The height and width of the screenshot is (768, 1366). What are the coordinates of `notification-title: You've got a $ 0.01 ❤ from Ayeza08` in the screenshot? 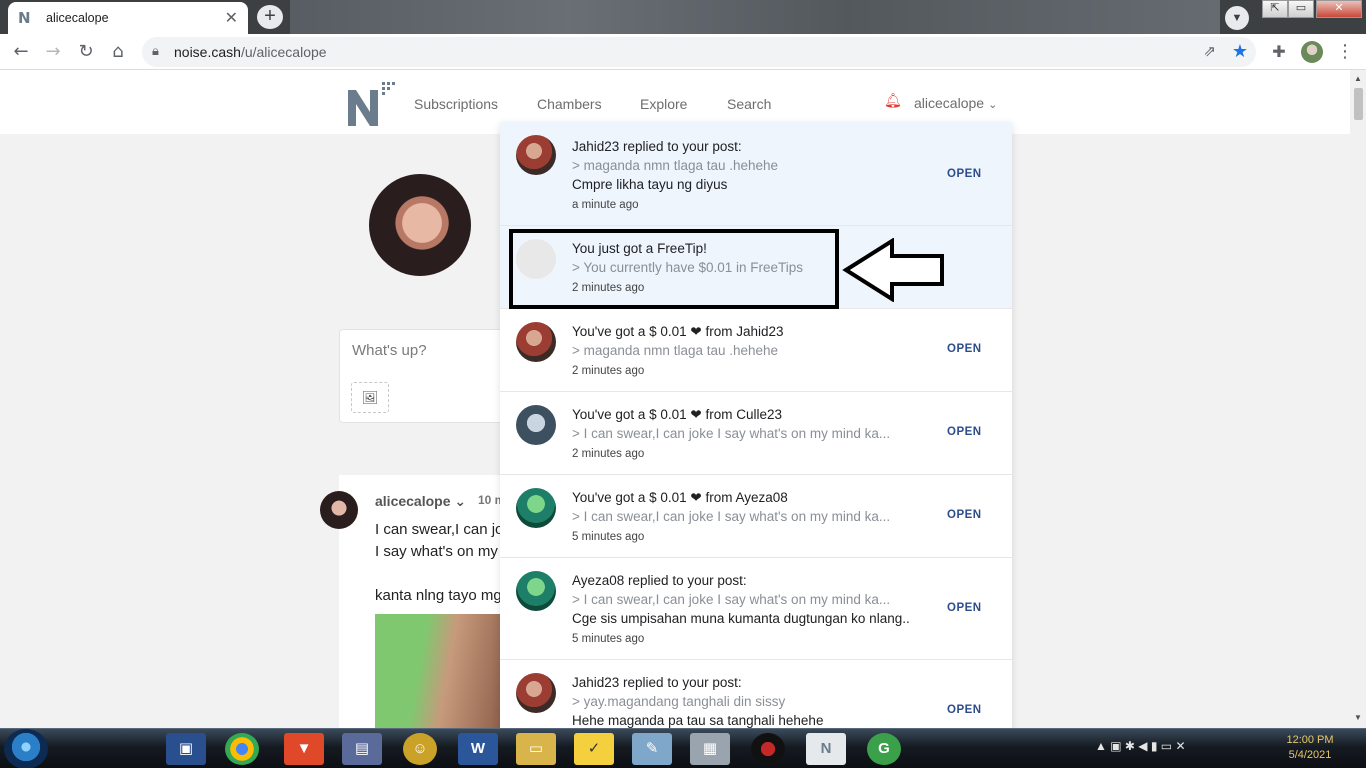 It's located at (680, 497).